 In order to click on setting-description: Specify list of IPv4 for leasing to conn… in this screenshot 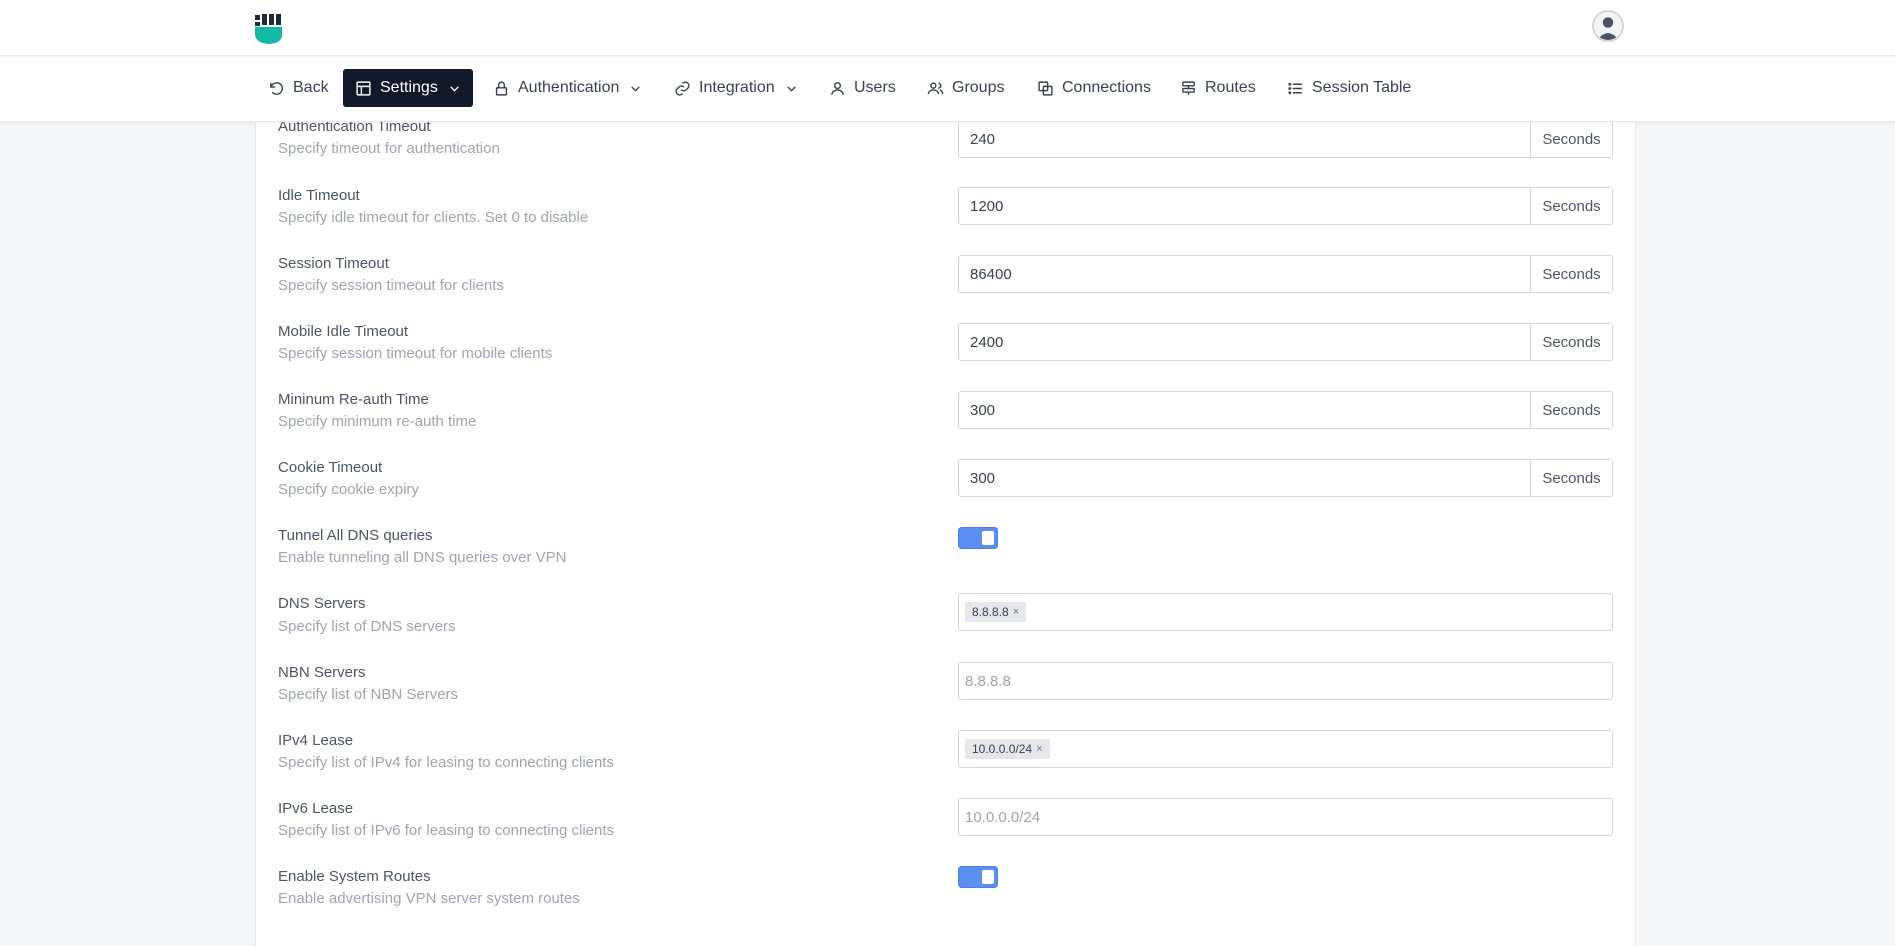, I will do `click(446, 762)`.